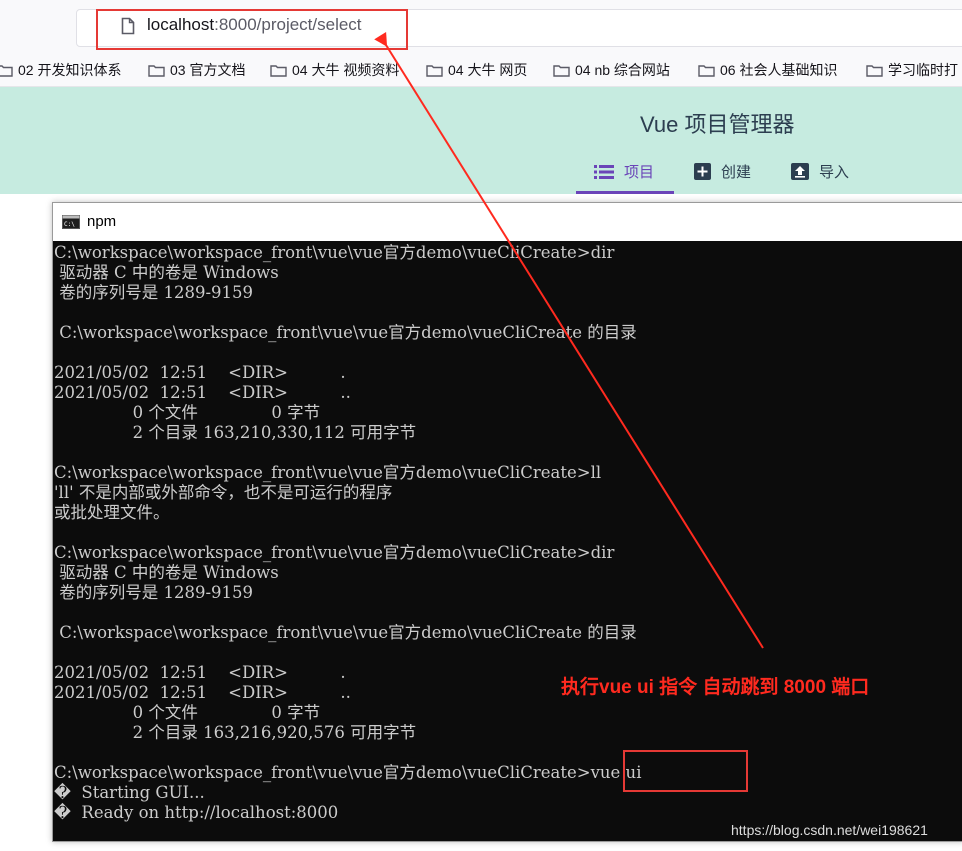 This screenshot has height=851, width=962. Describe the element at coordinates (829, 830) in the screenshot. I see `watermark: https://blog.csdn.net/wei198621` at that location.